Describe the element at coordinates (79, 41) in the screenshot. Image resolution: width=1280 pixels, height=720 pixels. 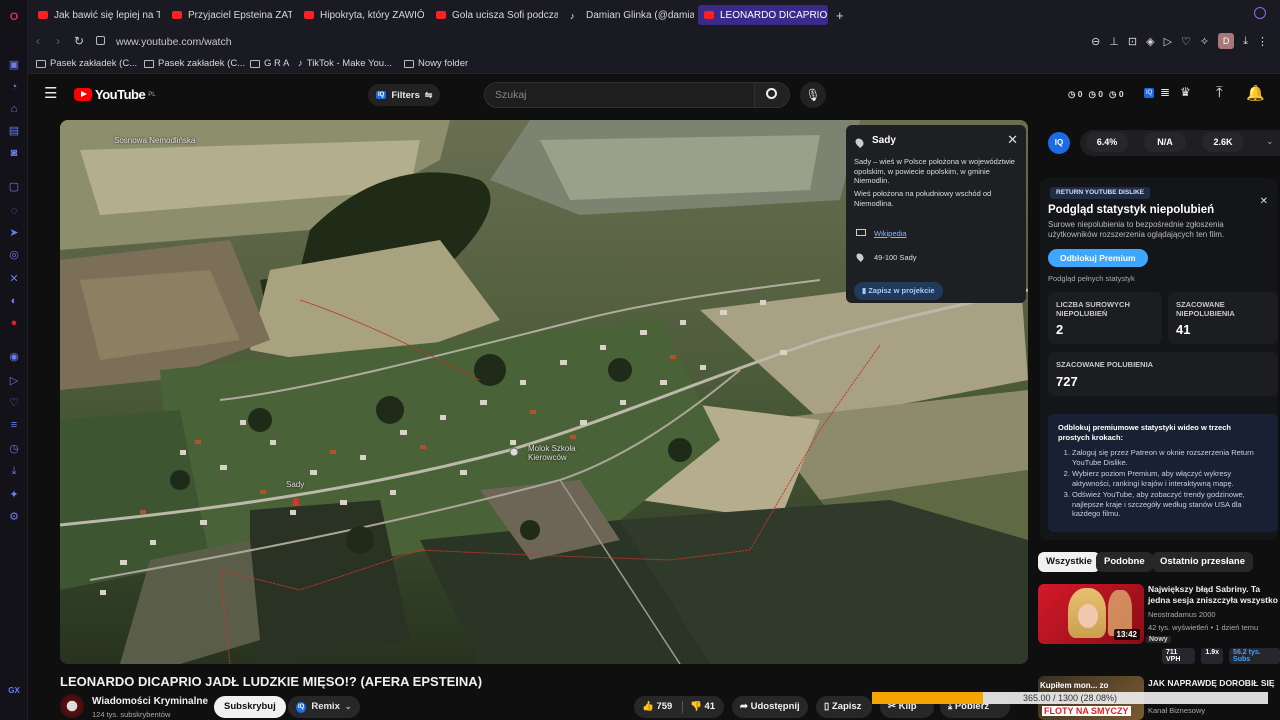
I see `reload-icon: ↻` at that location.